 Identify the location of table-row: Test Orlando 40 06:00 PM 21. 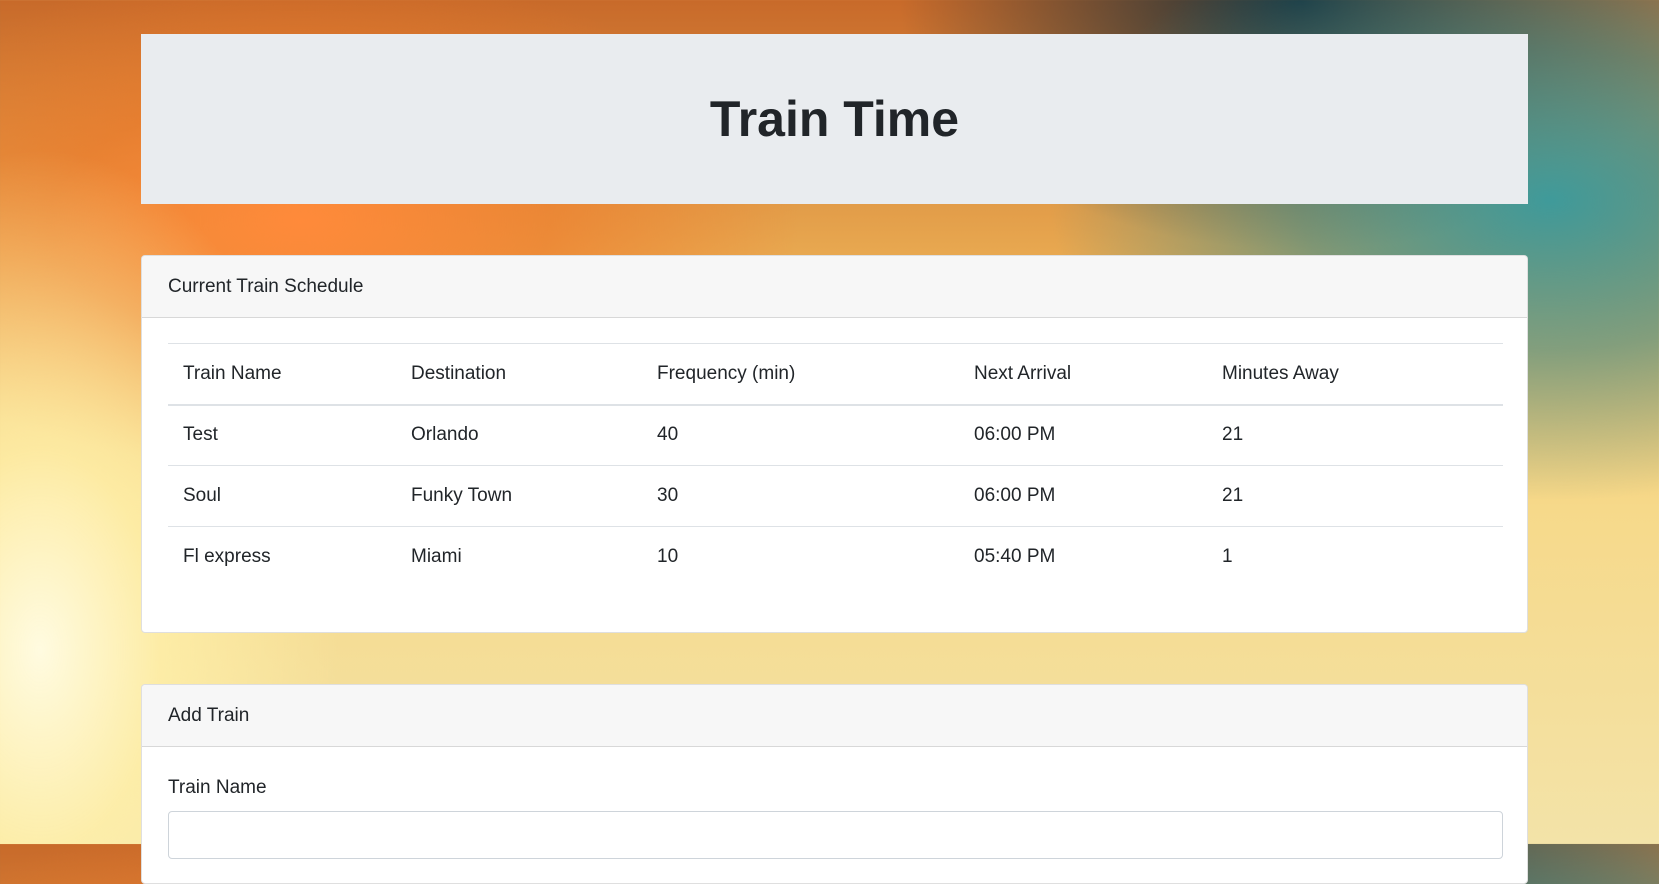
(835, 435).